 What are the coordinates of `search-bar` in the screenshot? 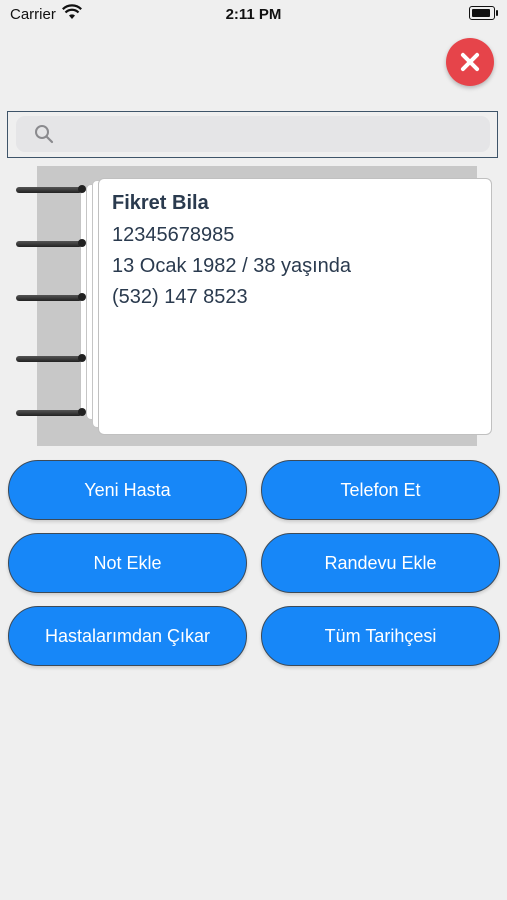 It's located at (252, 134).